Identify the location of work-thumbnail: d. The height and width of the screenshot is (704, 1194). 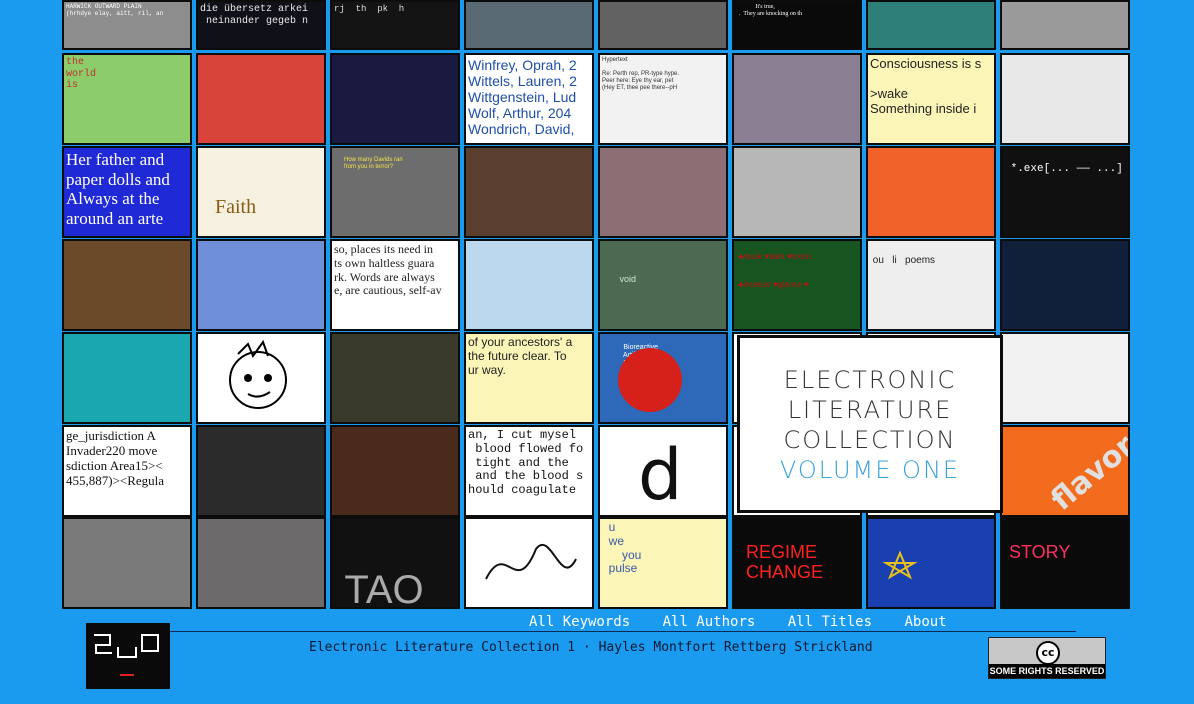
(663, 471).